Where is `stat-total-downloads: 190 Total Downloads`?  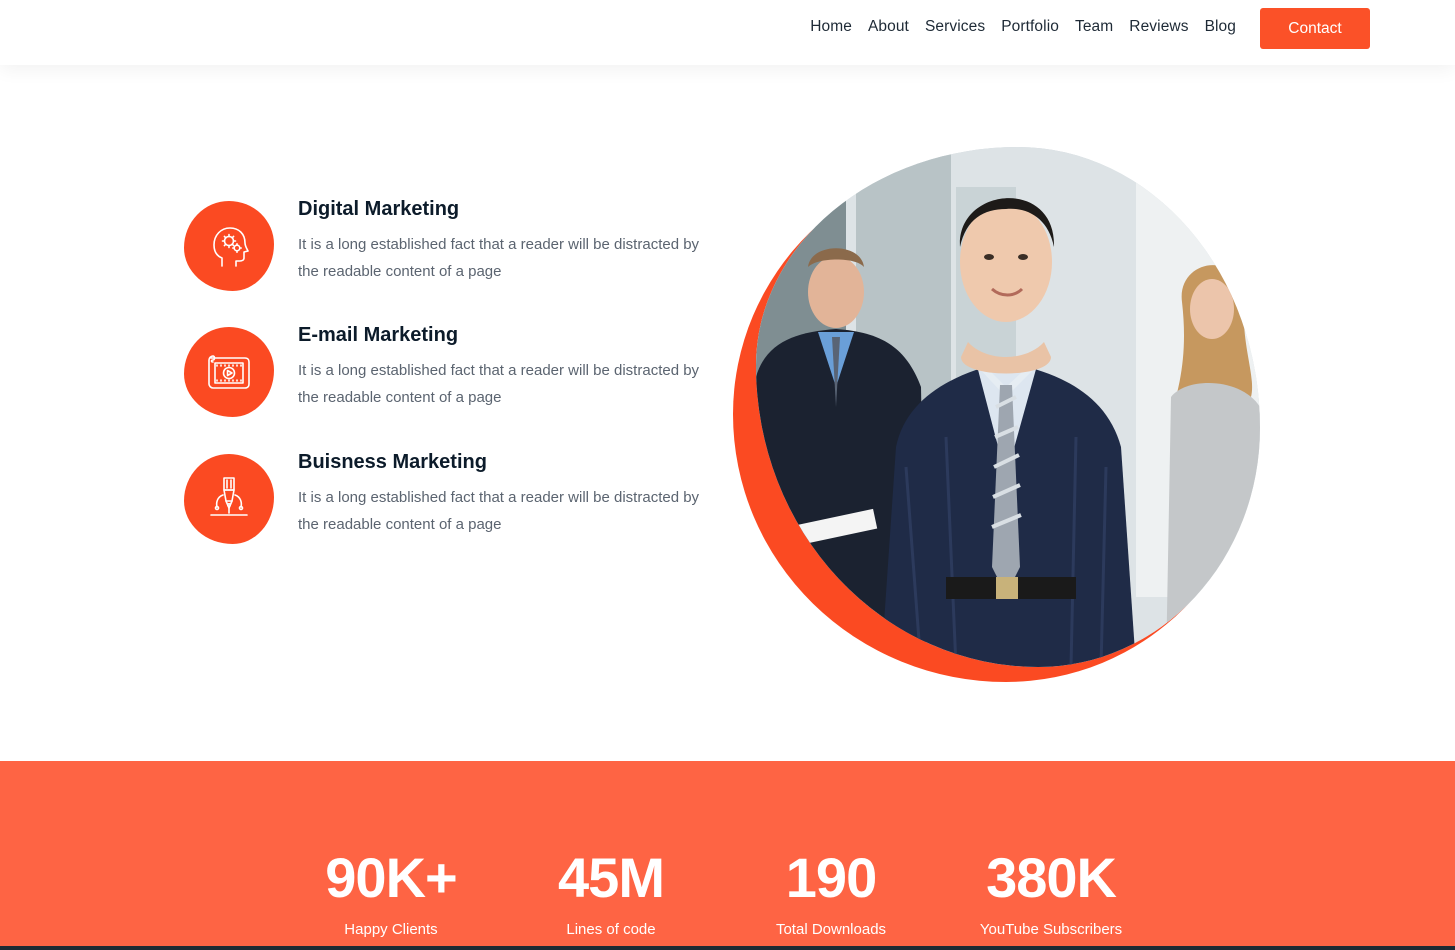
stat-total-downloads: 190 Total Downloads is located at coordinates (831, 850).